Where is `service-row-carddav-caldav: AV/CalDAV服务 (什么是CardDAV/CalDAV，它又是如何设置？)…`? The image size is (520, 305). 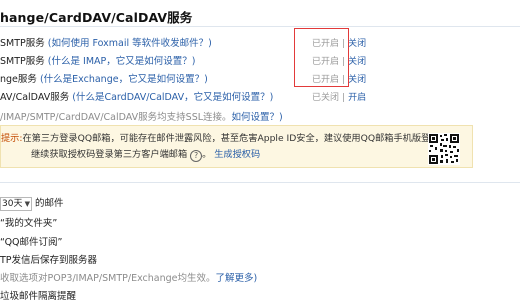 service-row-carddav-caldav: AV/CalDAV服务 (什么是CardDAV/CalDAV，它又是如何设置？)… is located at coordinates (260, 98).